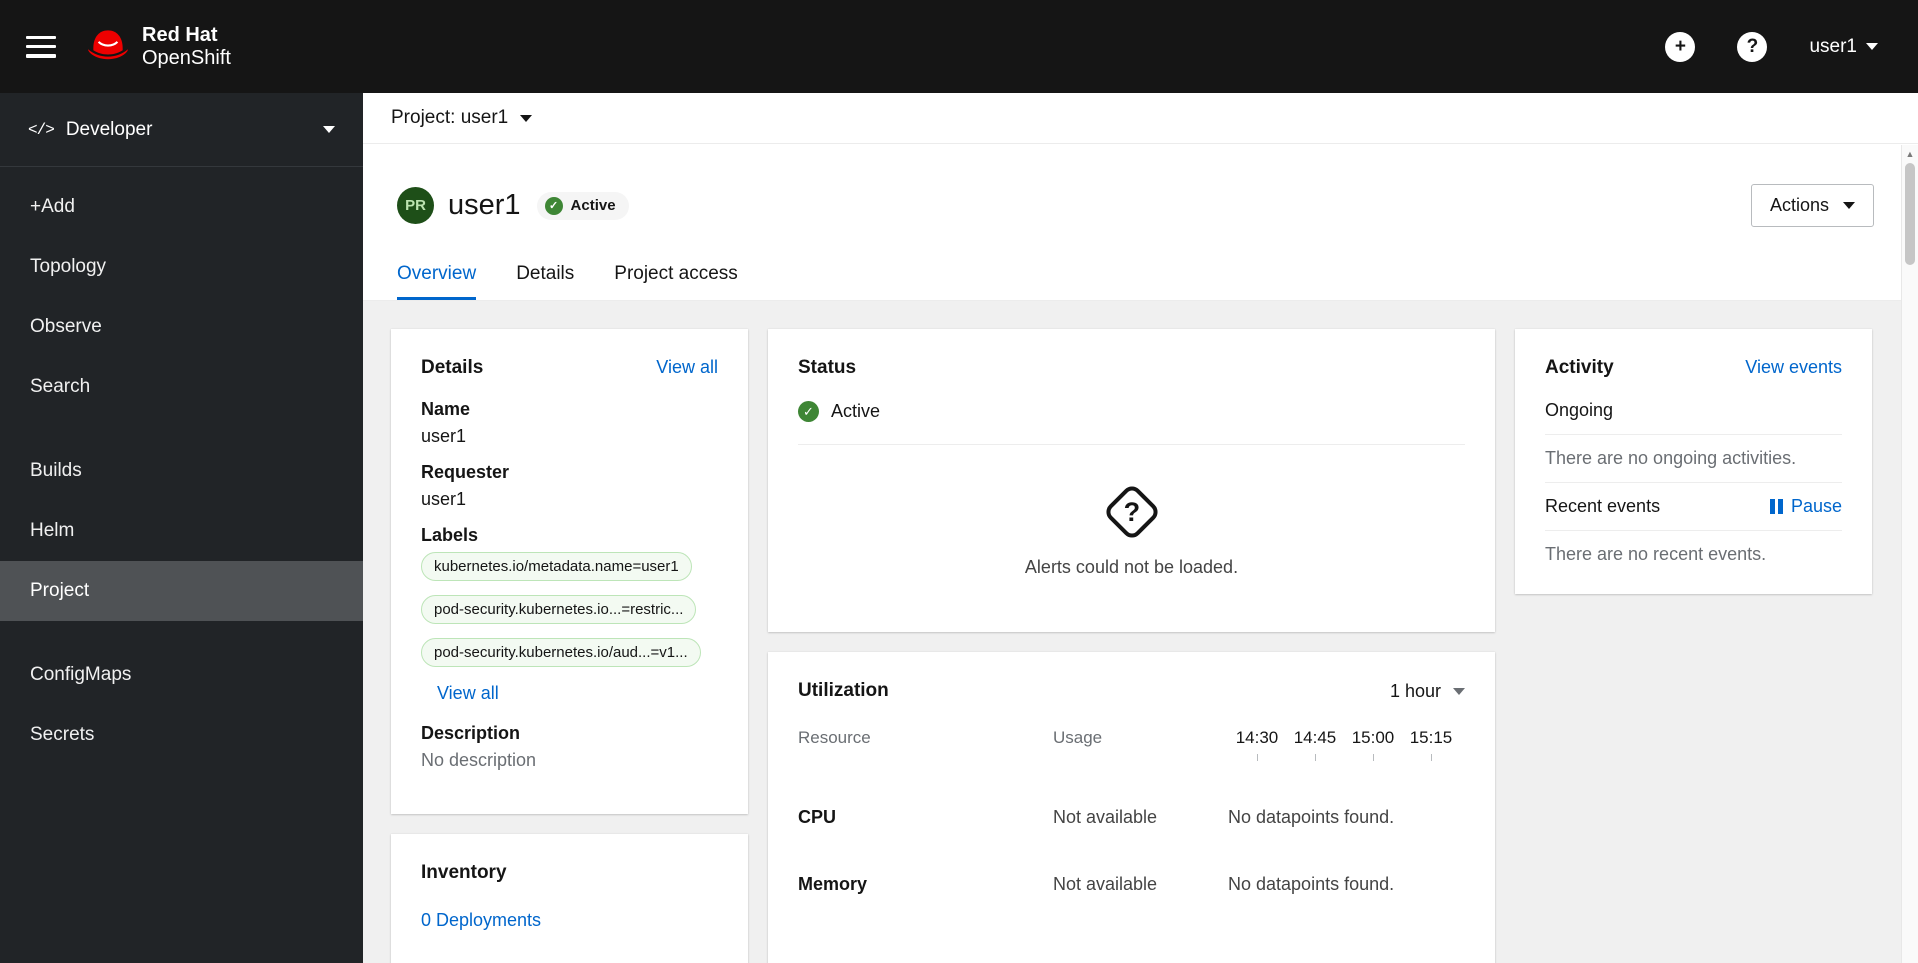 This screenshot has height=963, width=1918. I want to click on recent-empty-text: There are no recent events., so click(1656, 554).